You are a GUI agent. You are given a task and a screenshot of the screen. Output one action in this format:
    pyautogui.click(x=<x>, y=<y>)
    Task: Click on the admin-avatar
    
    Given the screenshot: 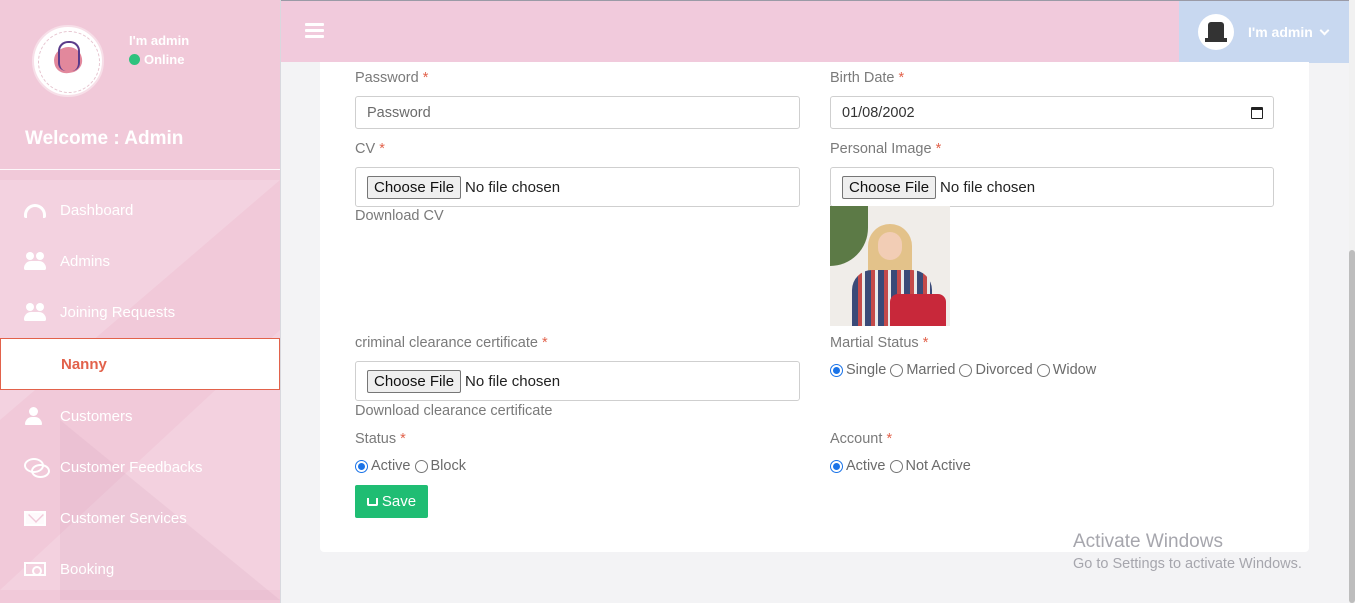 What is the action you would take?
    pyautogui.click(x=1216, y=32)
    